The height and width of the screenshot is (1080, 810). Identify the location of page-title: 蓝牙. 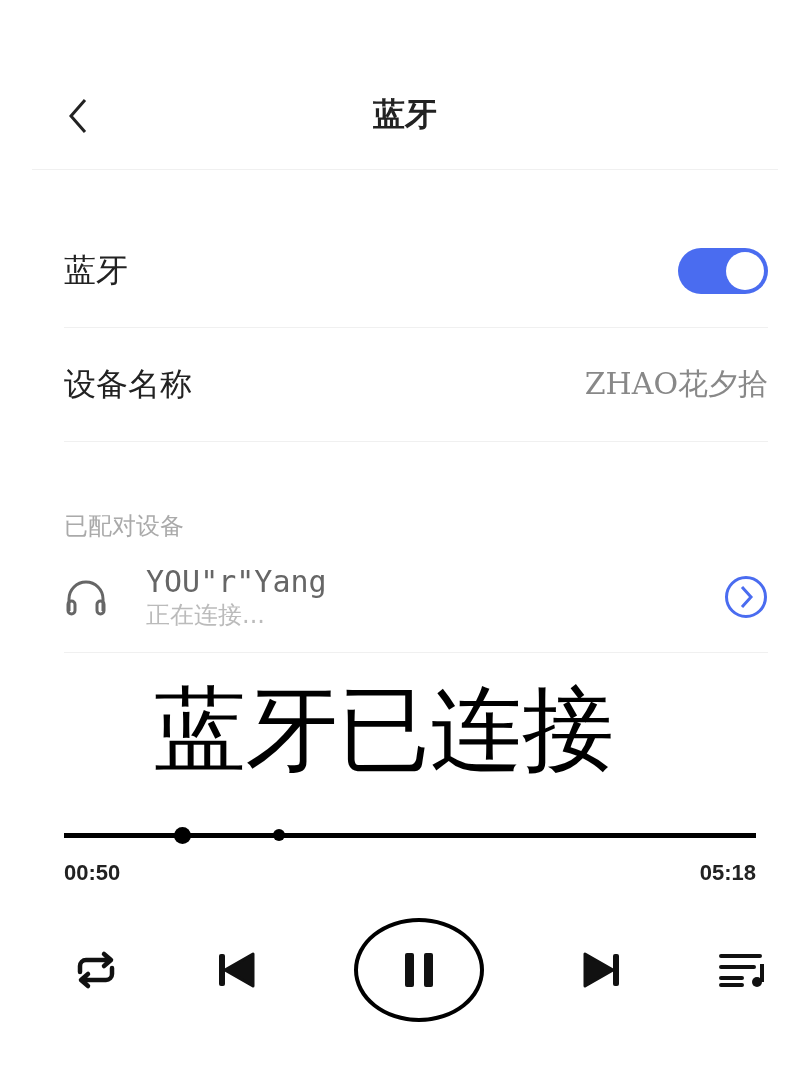
(405, 114).